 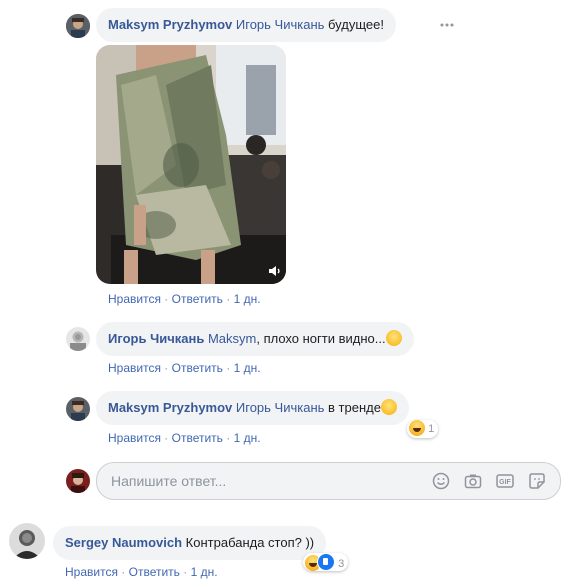 I want to click on reactions-badge: 3, so click(x=326, y=562).